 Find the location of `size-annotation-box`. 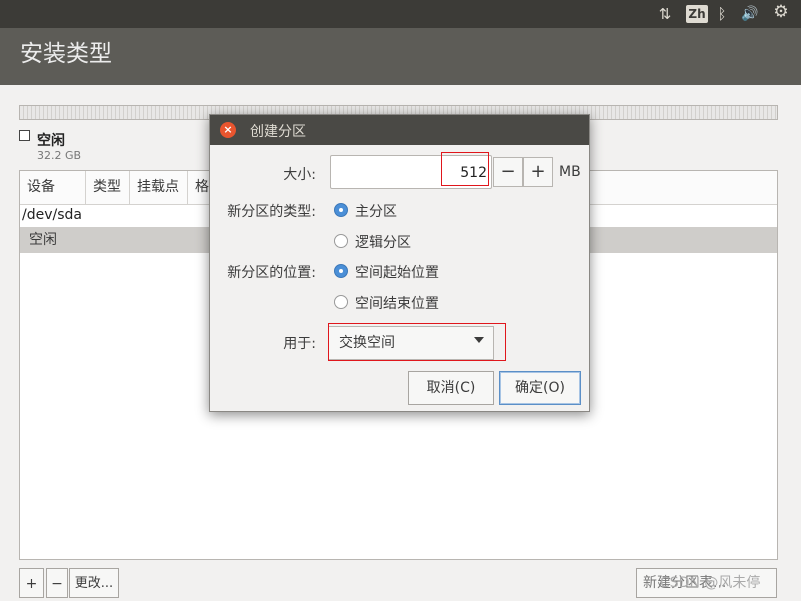

size-annotation-box is located at coordinates (465, 169).